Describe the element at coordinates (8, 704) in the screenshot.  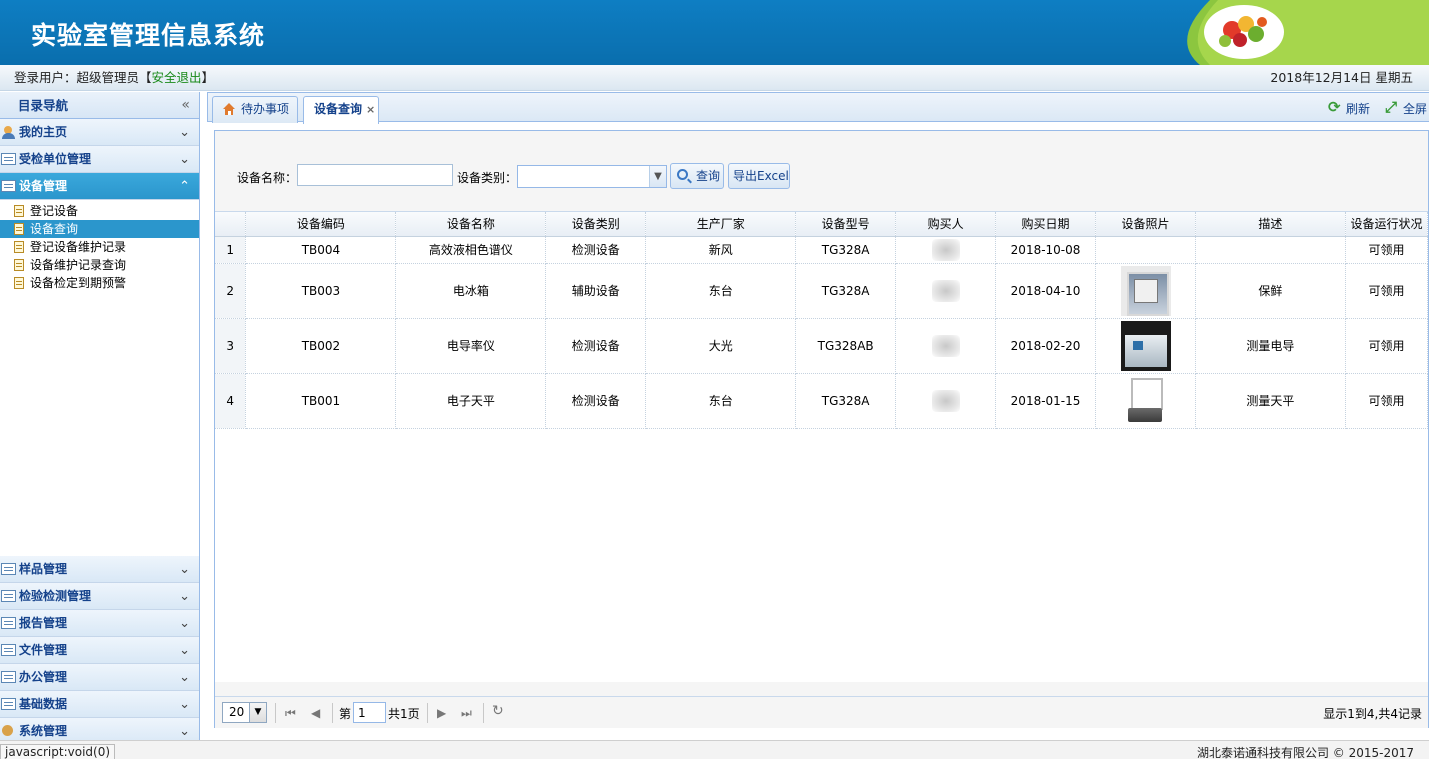
I see `list-icon` at that location.